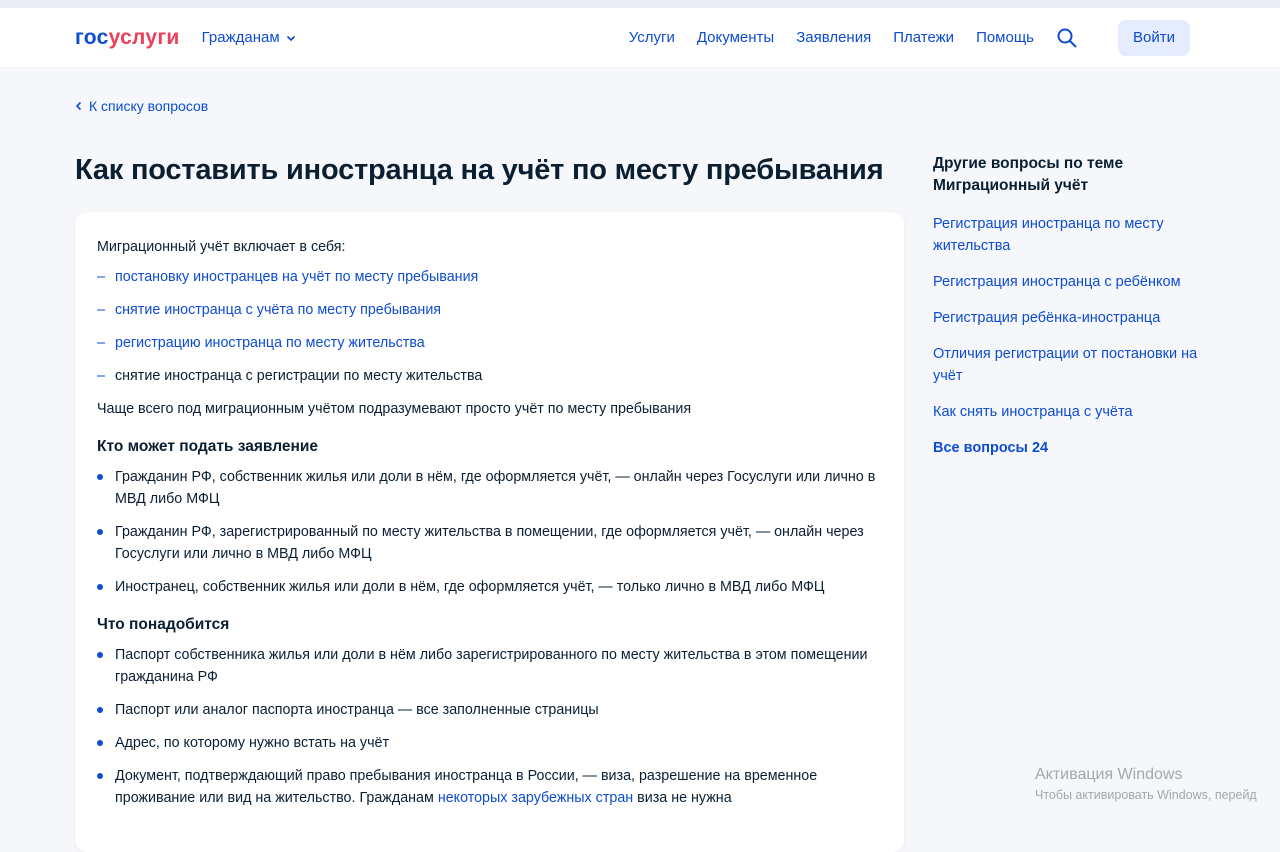 The image size is (1280, 852). I want to click on audience-selector: Гражданам, so click(249, 37).